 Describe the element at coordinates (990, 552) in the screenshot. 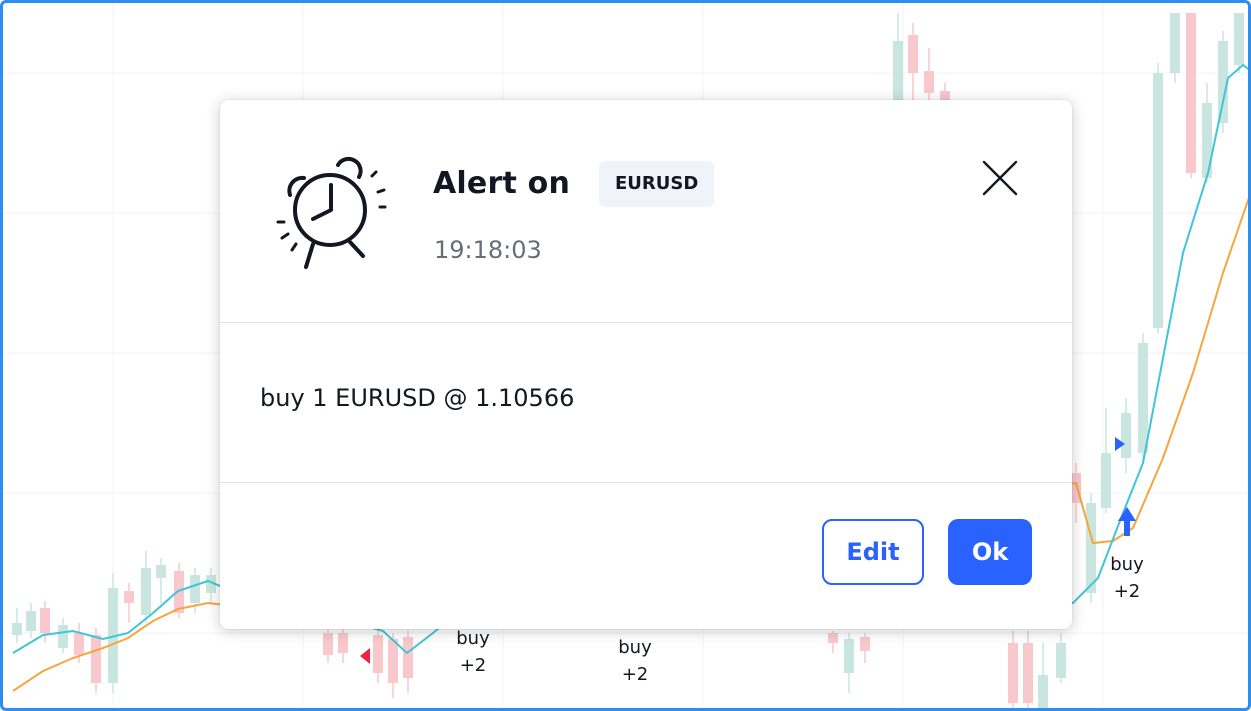

I see `ok-button: Ok` at that location.